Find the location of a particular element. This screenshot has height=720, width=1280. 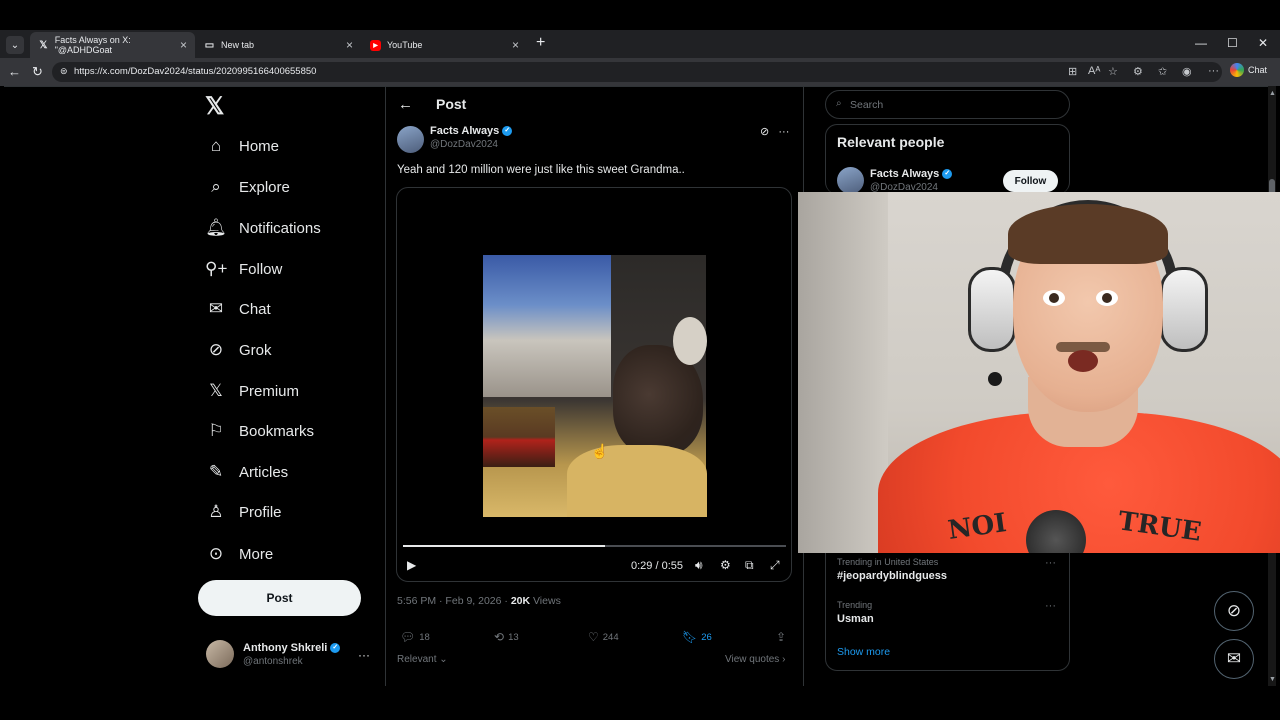

view-quotes-label: View quotes is located at coordinates (752, 659).